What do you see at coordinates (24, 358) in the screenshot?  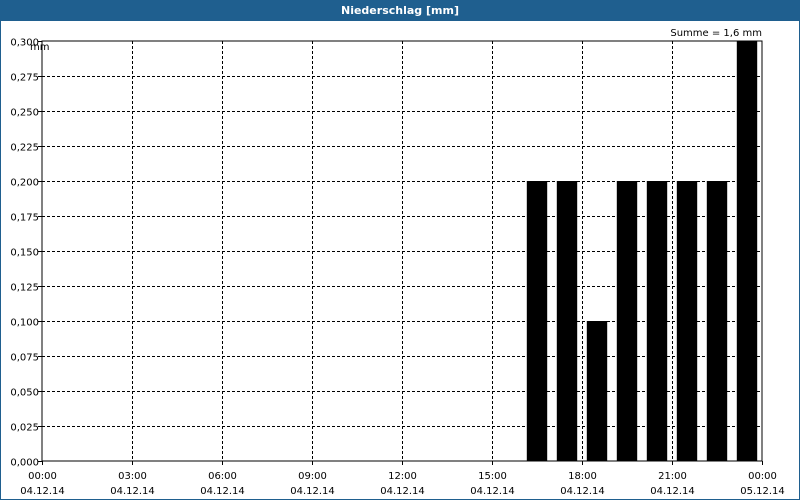 I see `y-tick-label: 0,075` at bounding box center [24, 358].